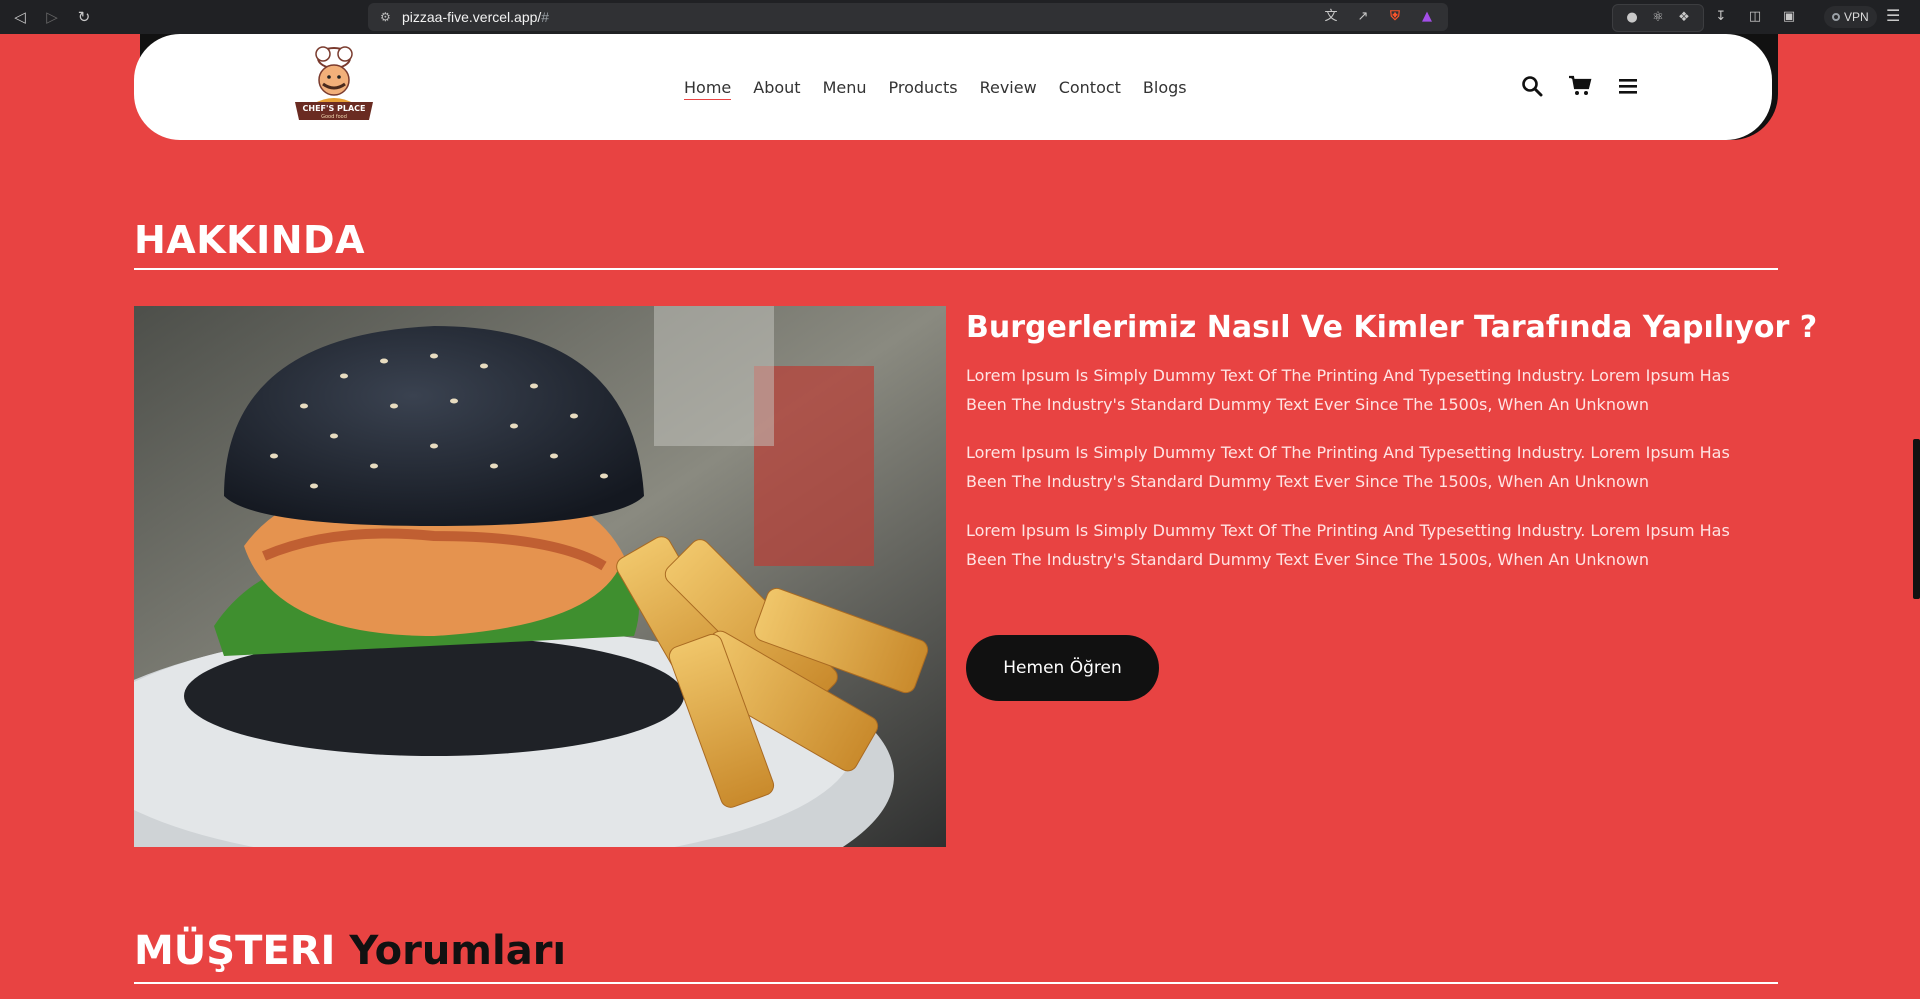 Image resolution: width=1920 pixels, height=999 pixels. Describe the element at coordinates (908, 17) in the screenshot. I see `address-bar: ⚙ pizzaa-five.vercel.app/# 文 ↗ ⛨ ▲` at that location.